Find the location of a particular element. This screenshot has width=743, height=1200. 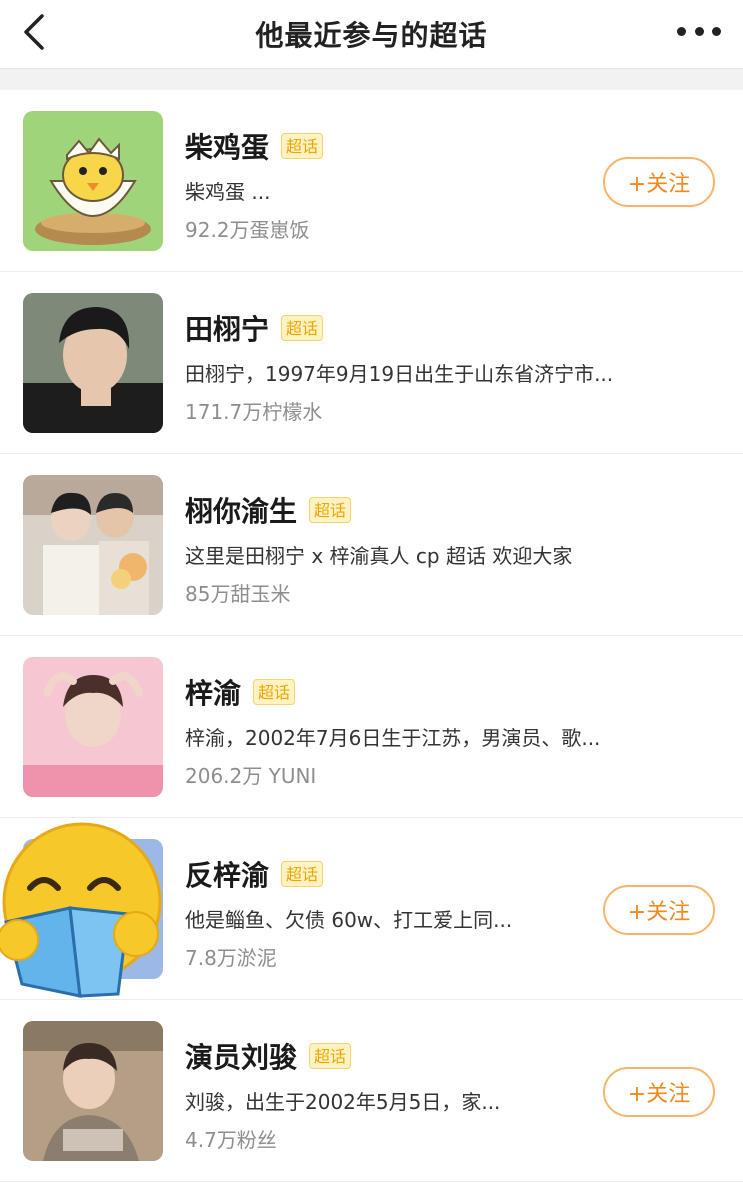

supertopic-member-count: 206.2万 YUNI is located at coordinates (251, 776).